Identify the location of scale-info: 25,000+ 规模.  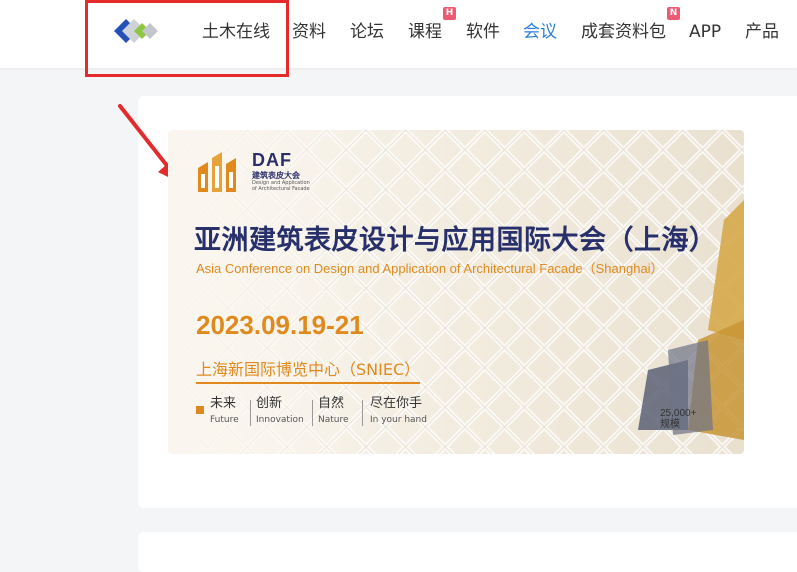
(678, 419).